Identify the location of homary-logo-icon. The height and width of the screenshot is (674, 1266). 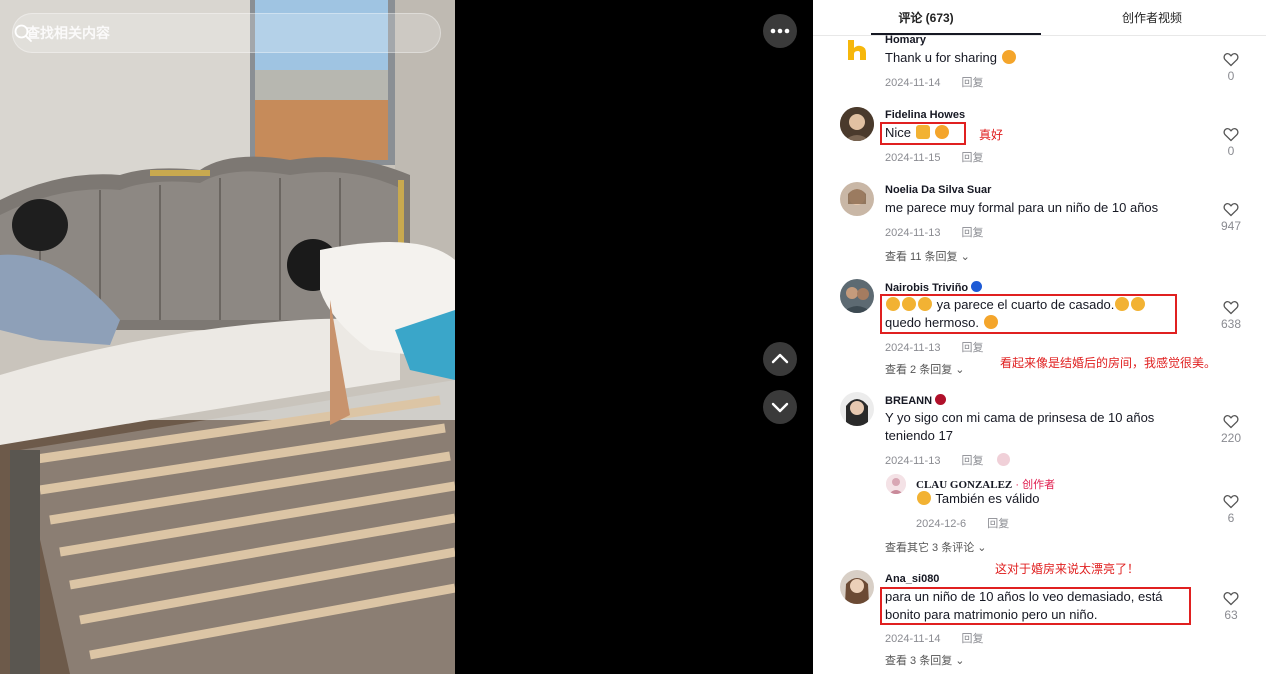
(857, 50).